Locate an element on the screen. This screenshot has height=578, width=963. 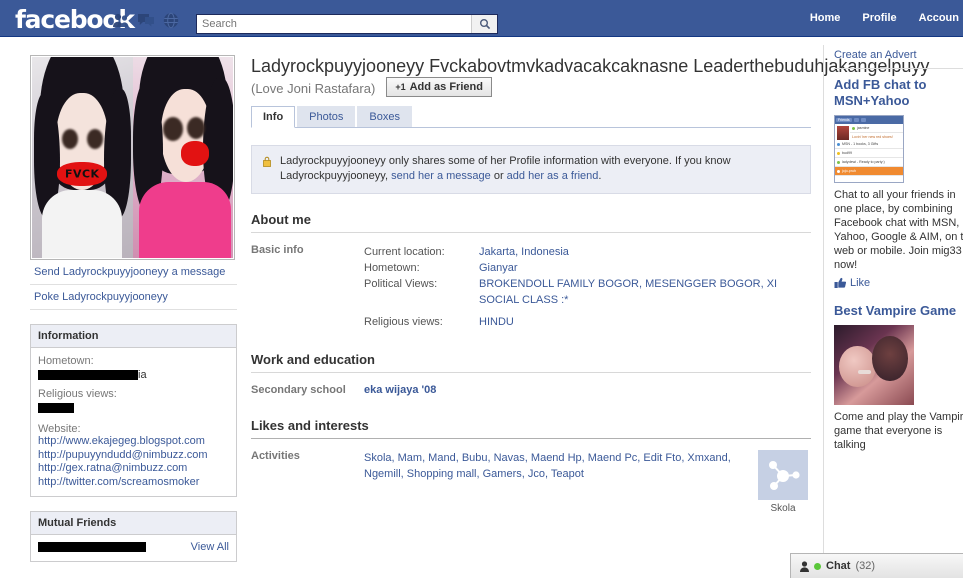
search-box is located at coordinates (347, 24).